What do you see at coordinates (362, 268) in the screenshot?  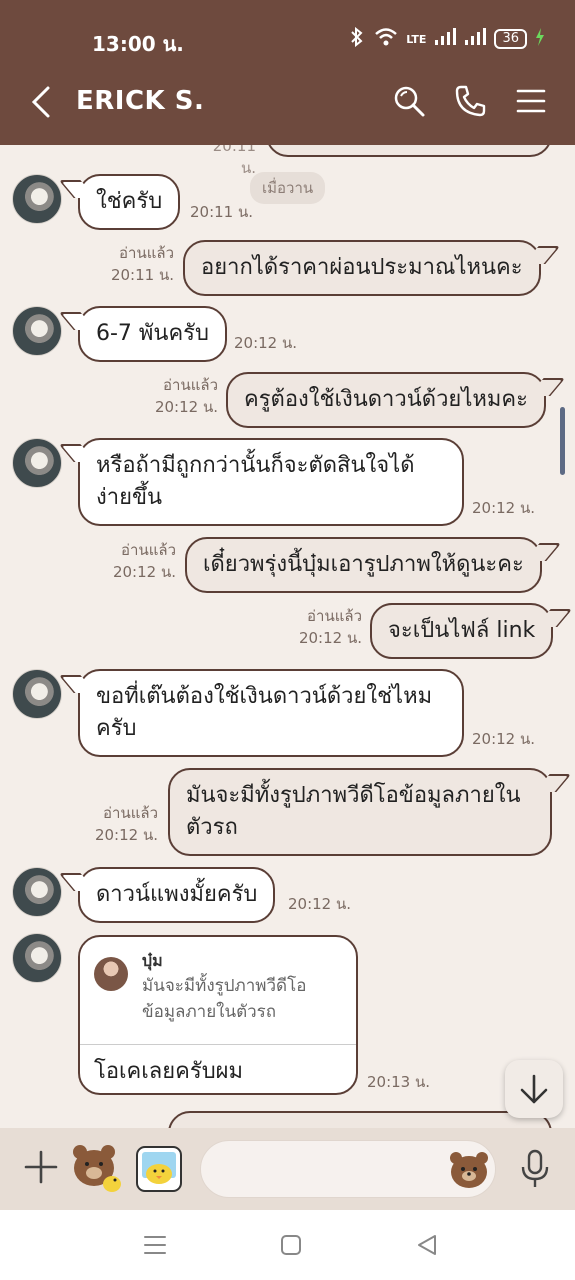 I see `message-bubble-out: อยากได้ราคาผ่อนประมาณไหนคะ` at bounding box center [362, 268].